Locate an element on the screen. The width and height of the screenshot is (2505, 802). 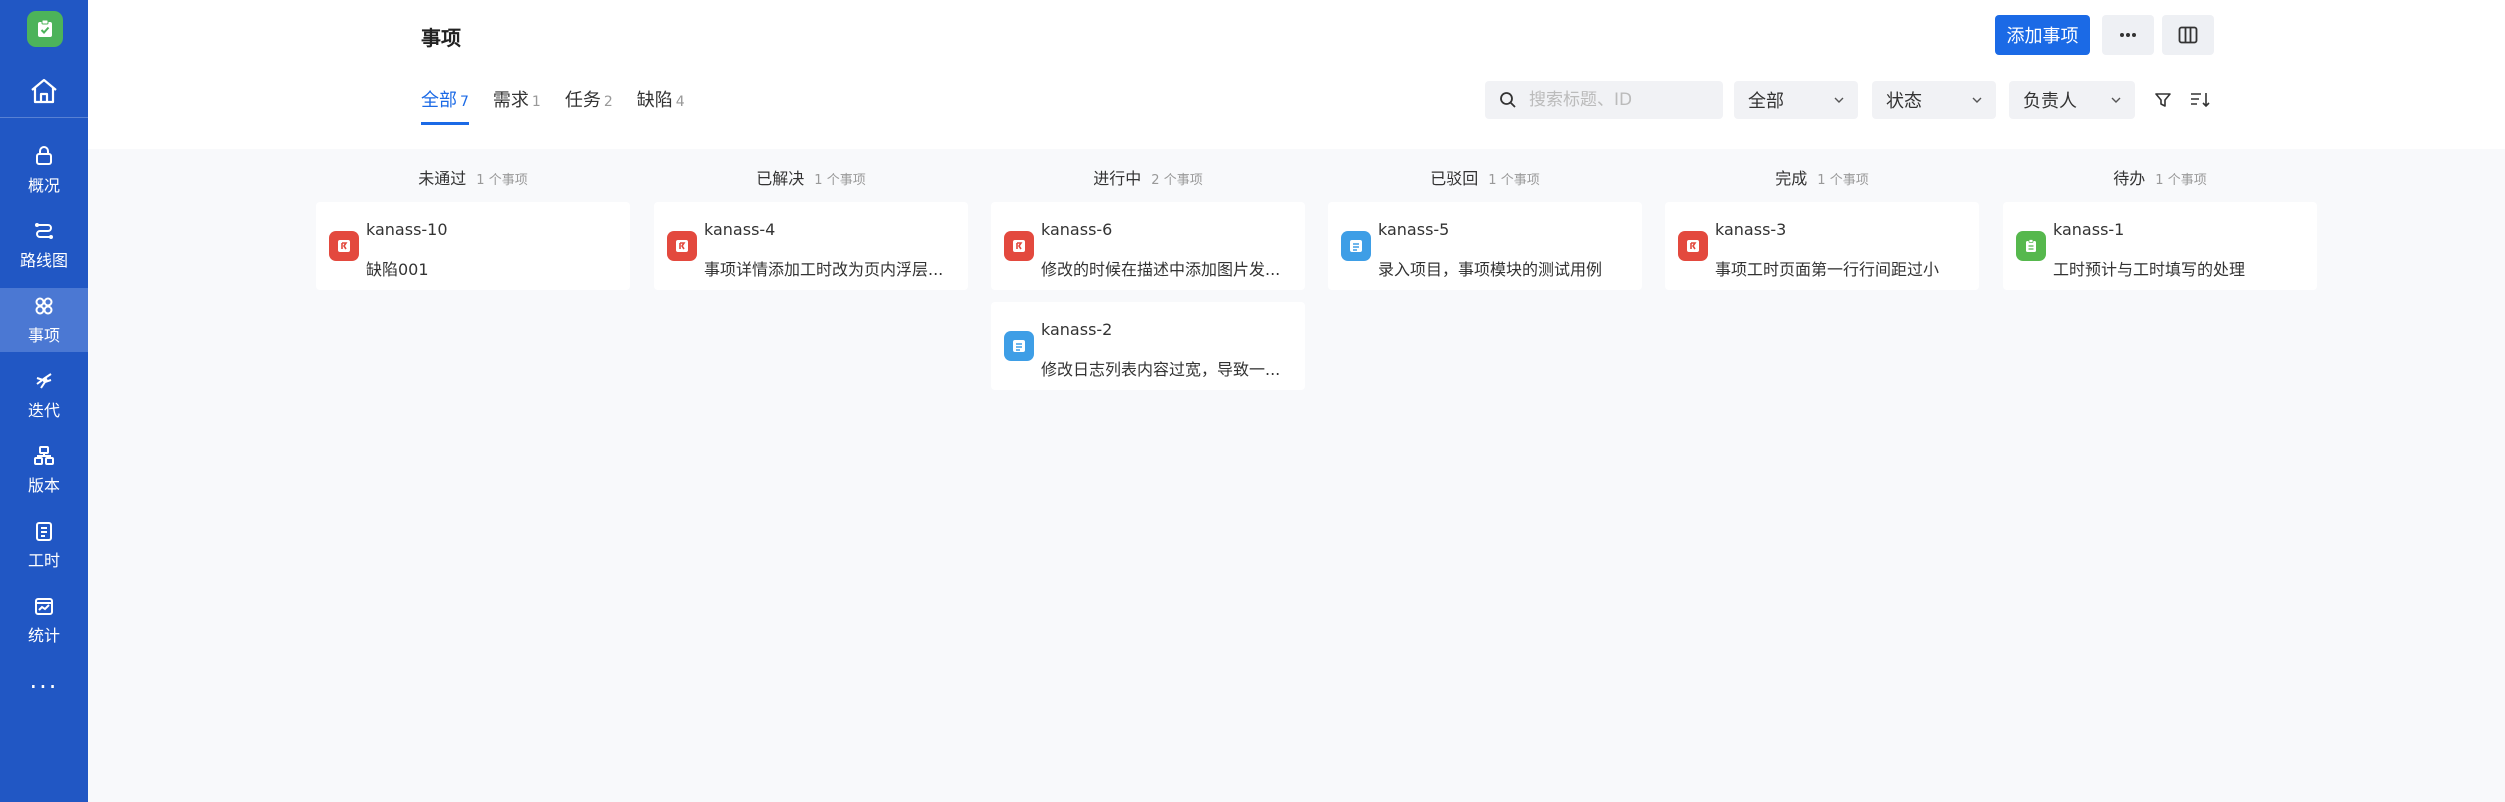
tab-count: 4 is located at coordinates (680, 102).